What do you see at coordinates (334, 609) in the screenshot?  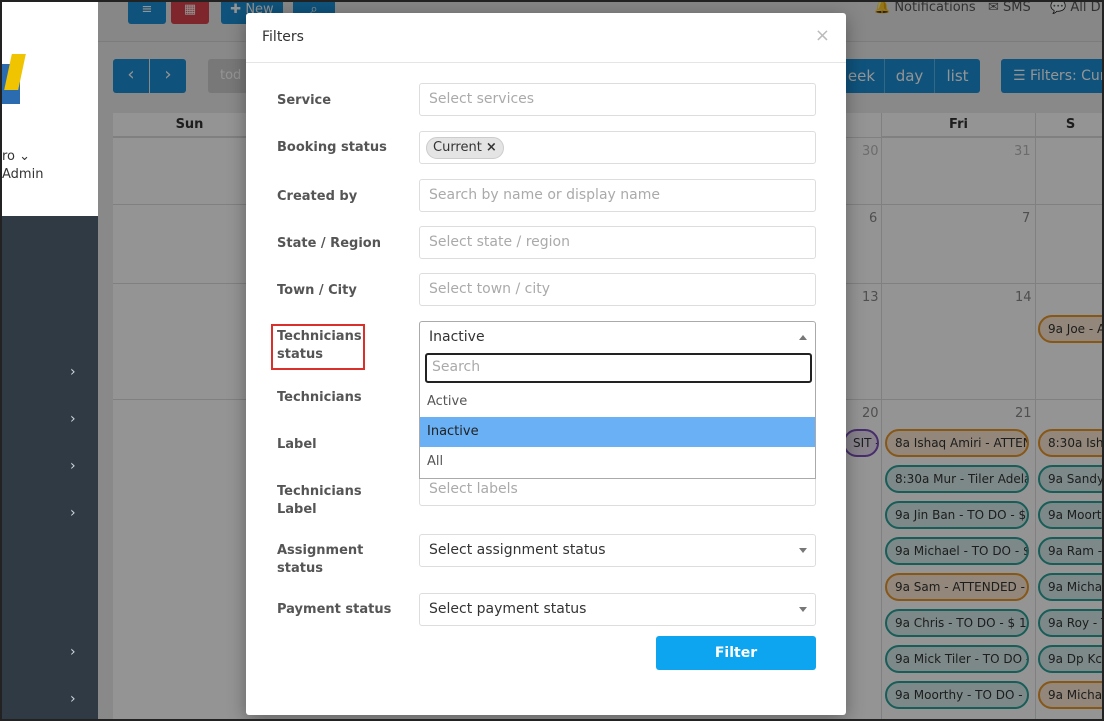 I see `payment-status-label: Payment status` at bounding box center [334, 609].